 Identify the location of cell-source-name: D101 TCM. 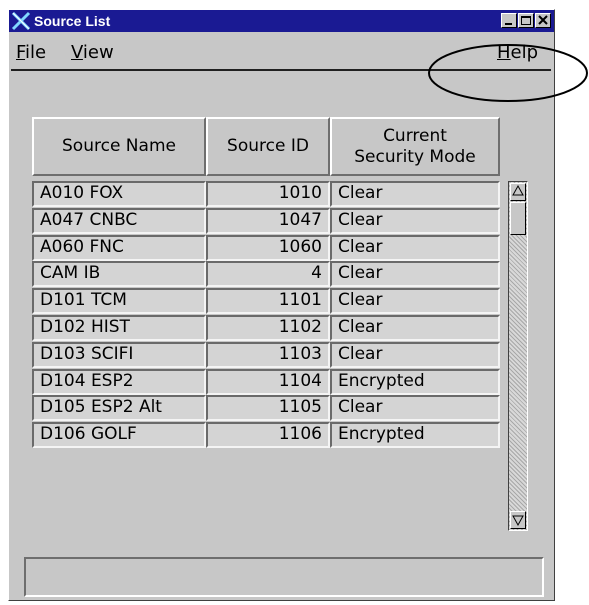
(119, 301).